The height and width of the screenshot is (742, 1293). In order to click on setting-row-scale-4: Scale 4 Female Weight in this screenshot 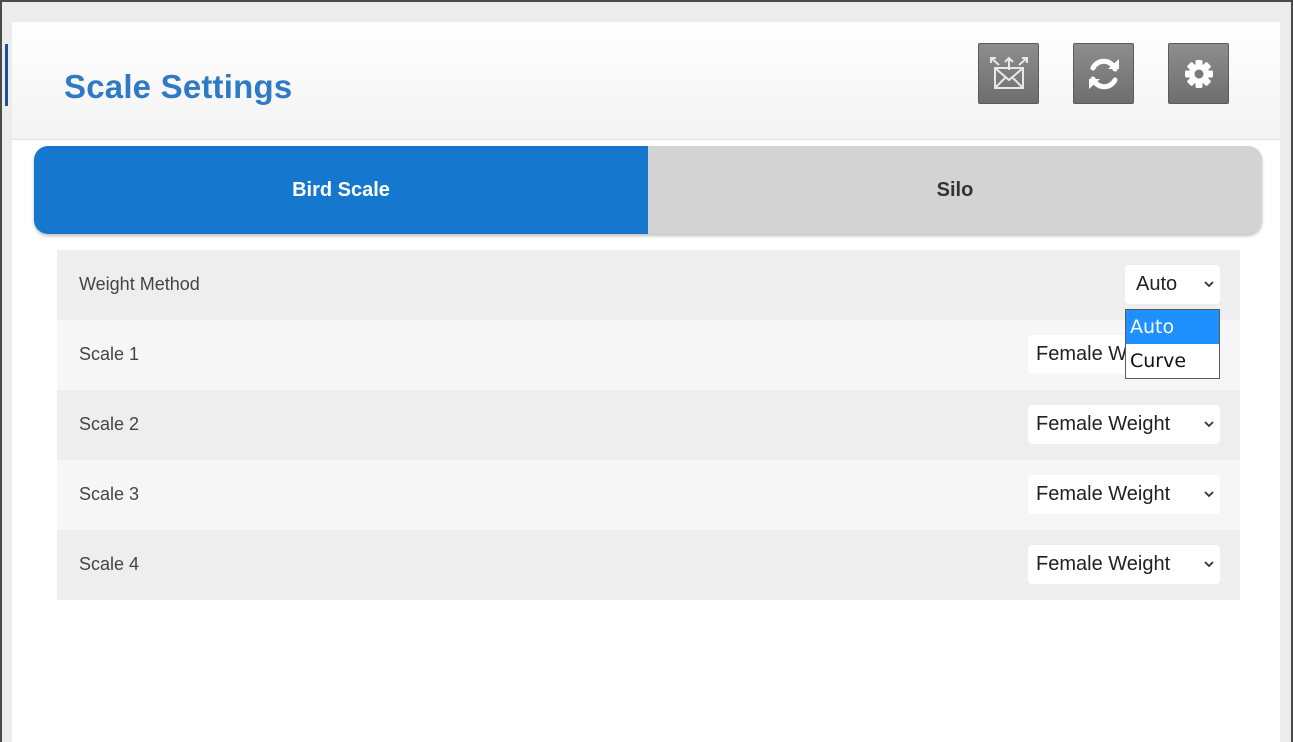, I will do `click(648, 565)`.